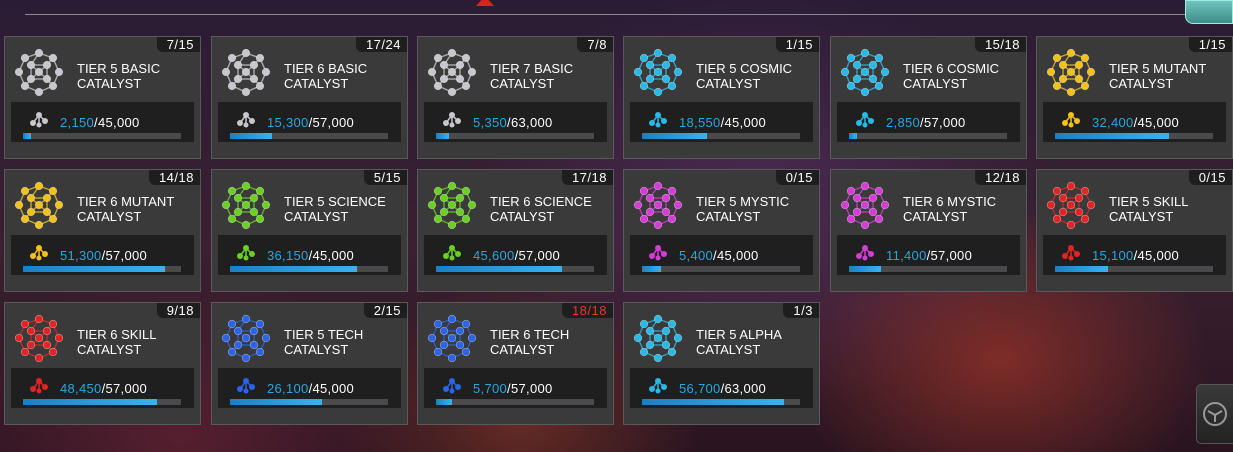  Describe the element at coordinates (102, 363) in the screenshot. I see `catalyst-card: 9/18 TIER 6 SKILL CATALYST 48,450/57,000` at that location.